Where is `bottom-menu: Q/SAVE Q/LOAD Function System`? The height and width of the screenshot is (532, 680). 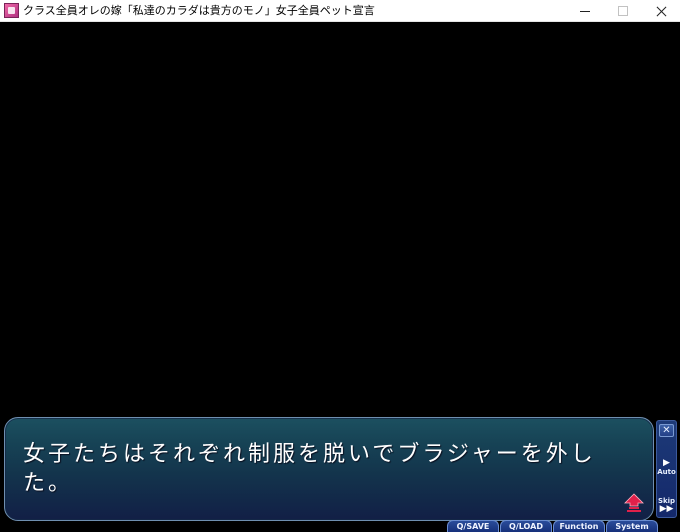 bottom-menu: Q/SAVE Q/LOAD Function System is located at coordinates (552, 526).